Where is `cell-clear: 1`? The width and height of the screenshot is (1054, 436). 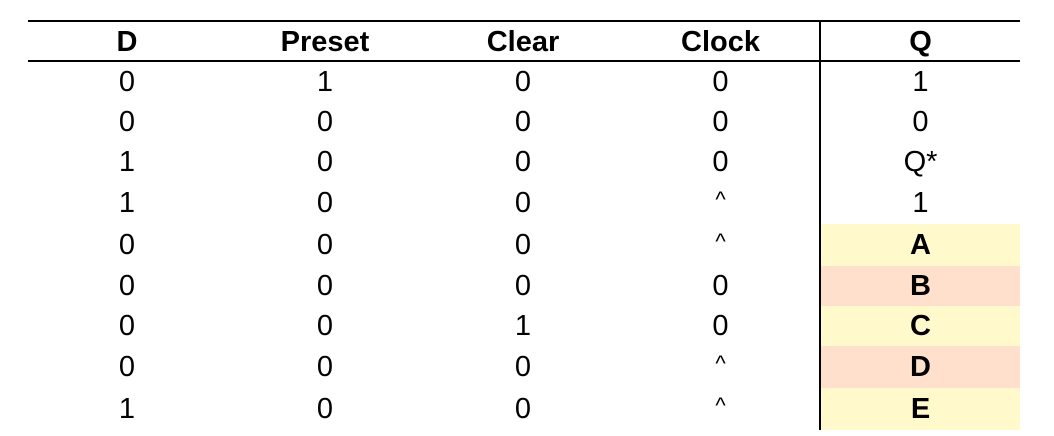
cell-clear: 1 is located at coordinates (523, 326).